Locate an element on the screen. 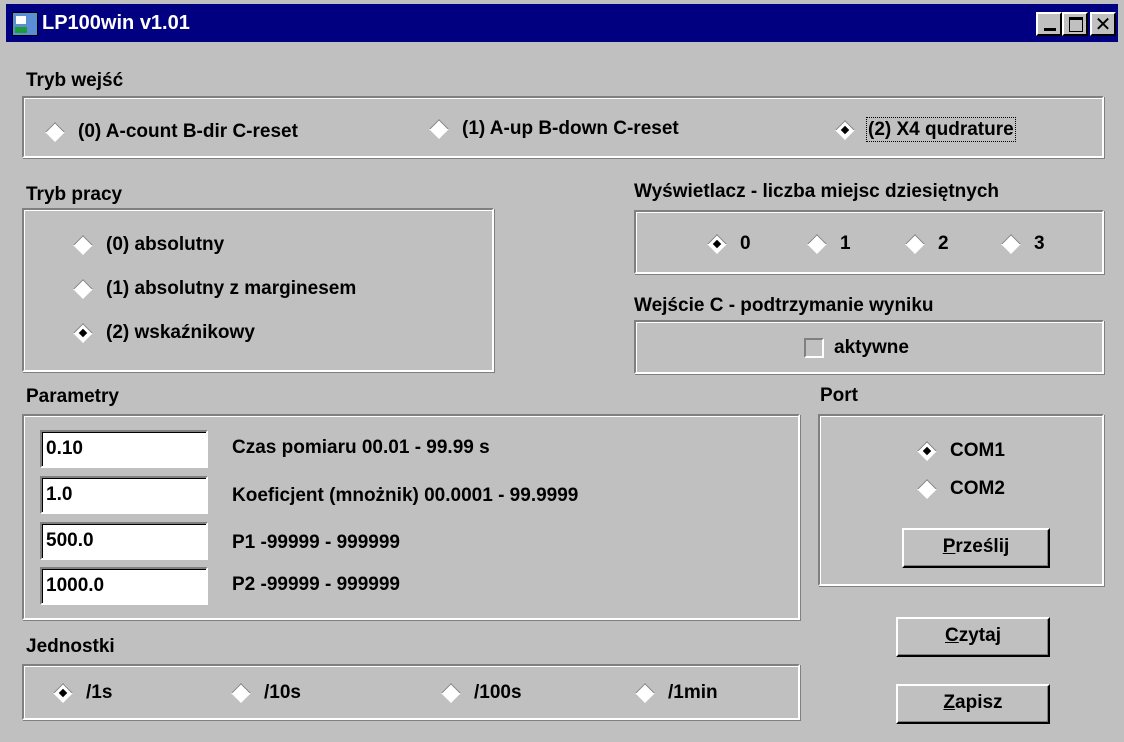 Image resolution: width=1124 pixels, height=742 pixels. tryb-pracy-option-2: (2) wskaźnikowy is located at coordinates (164, 333).